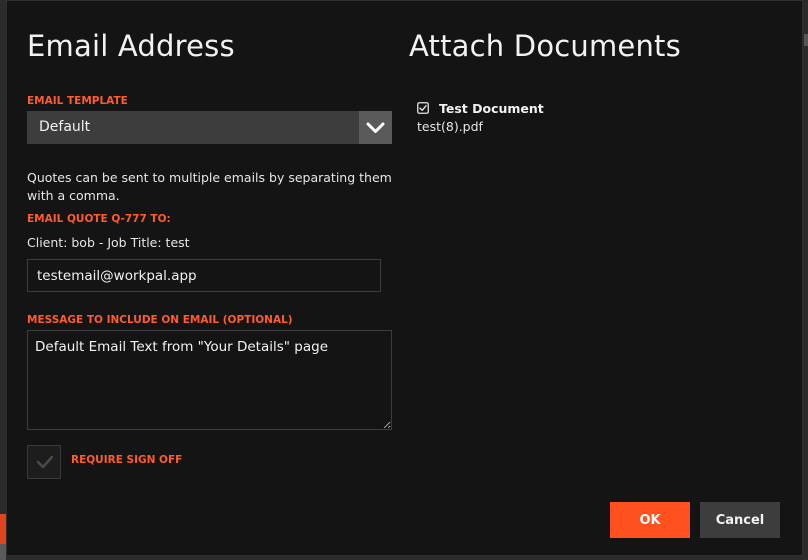  Describe the element at coordinates (650, 520) in the screenshot. I see `ok-button: OK` at that location.